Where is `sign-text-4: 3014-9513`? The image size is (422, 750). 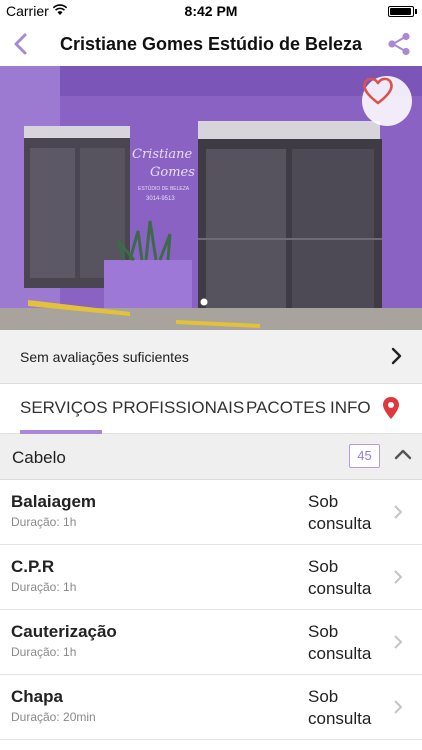 sign-text-4: 3014-9513 is located at coordinates (160, 199).